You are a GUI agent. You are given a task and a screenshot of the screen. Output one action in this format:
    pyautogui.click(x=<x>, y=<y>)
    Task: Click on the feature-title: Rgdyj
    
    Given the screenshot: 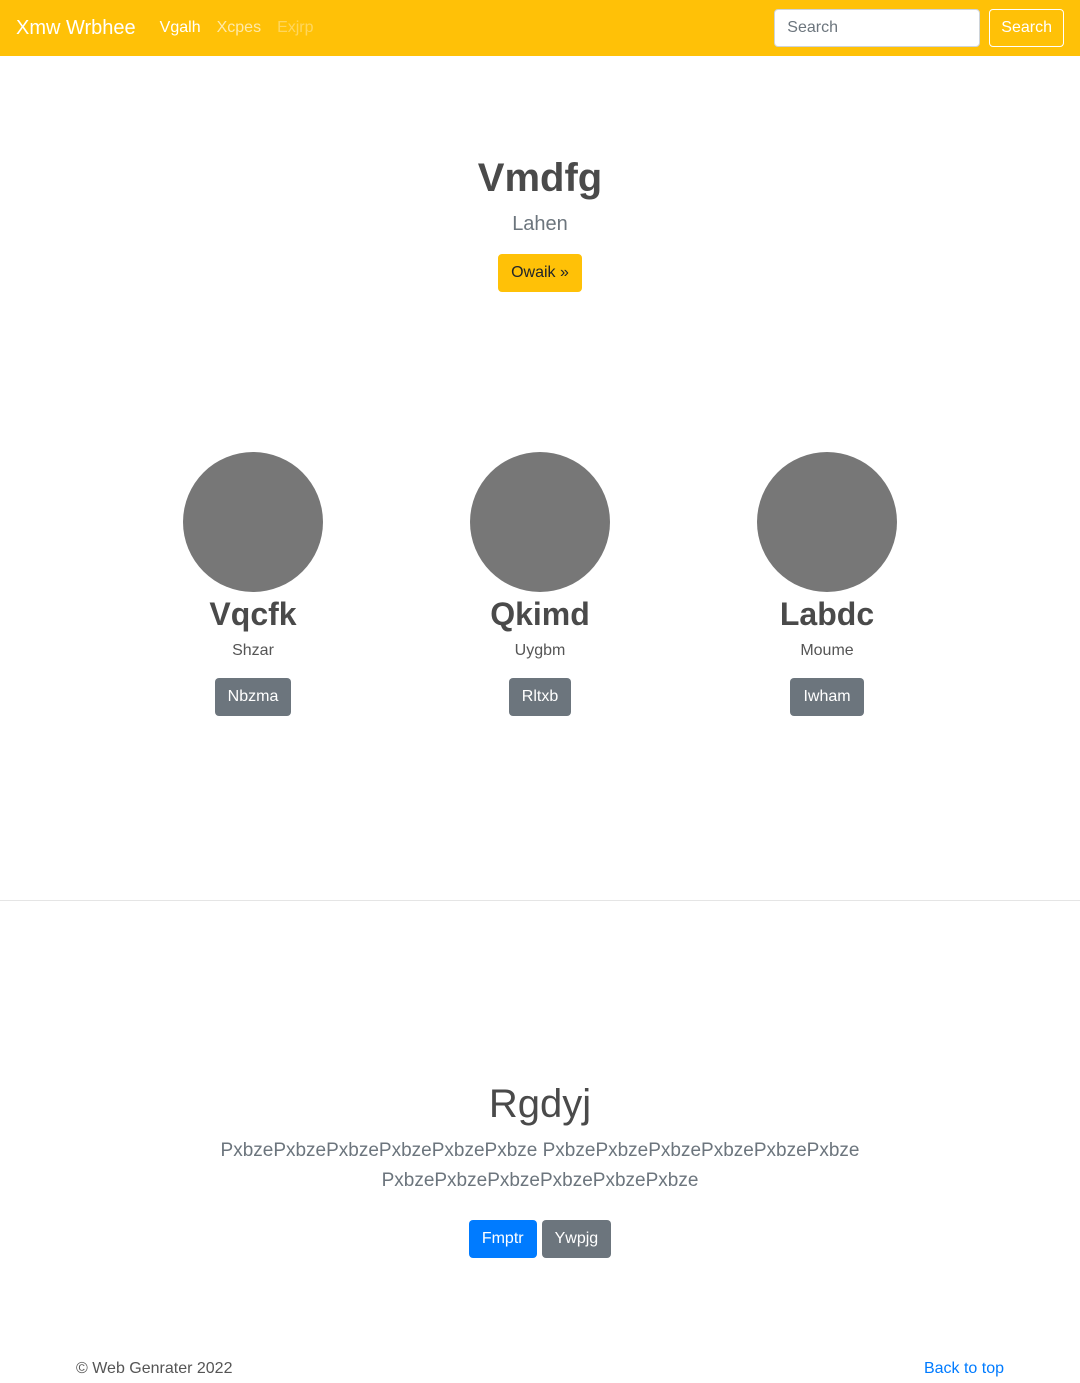 What is the action you would take?
    pyautogui.click(x=540, y=1104)
    